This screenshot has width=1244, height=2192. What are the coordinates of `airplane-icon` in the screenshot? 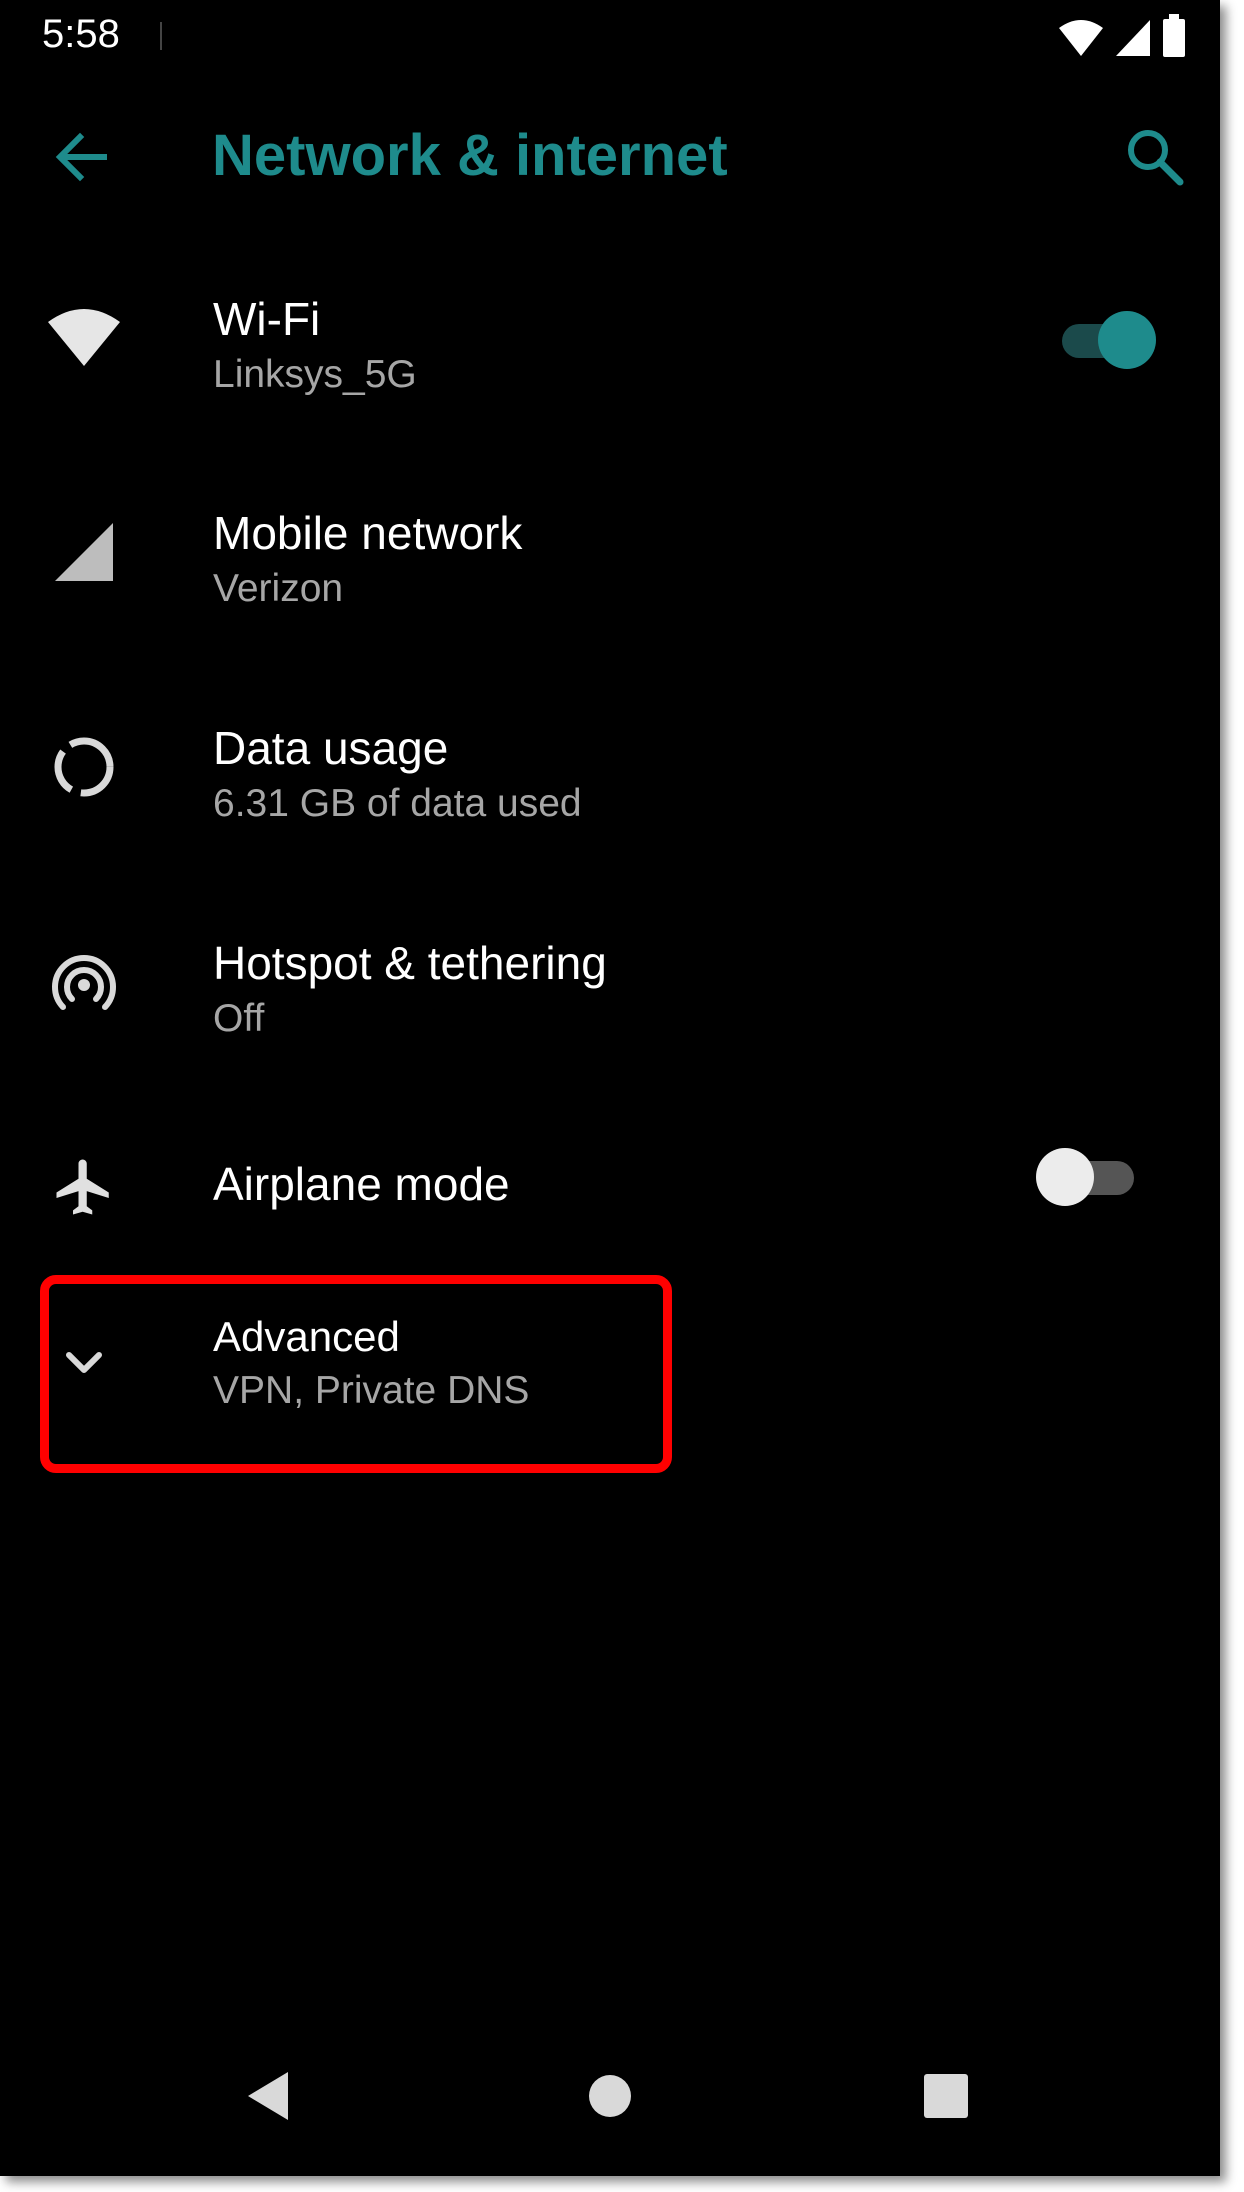 It's located at (84, 1187).